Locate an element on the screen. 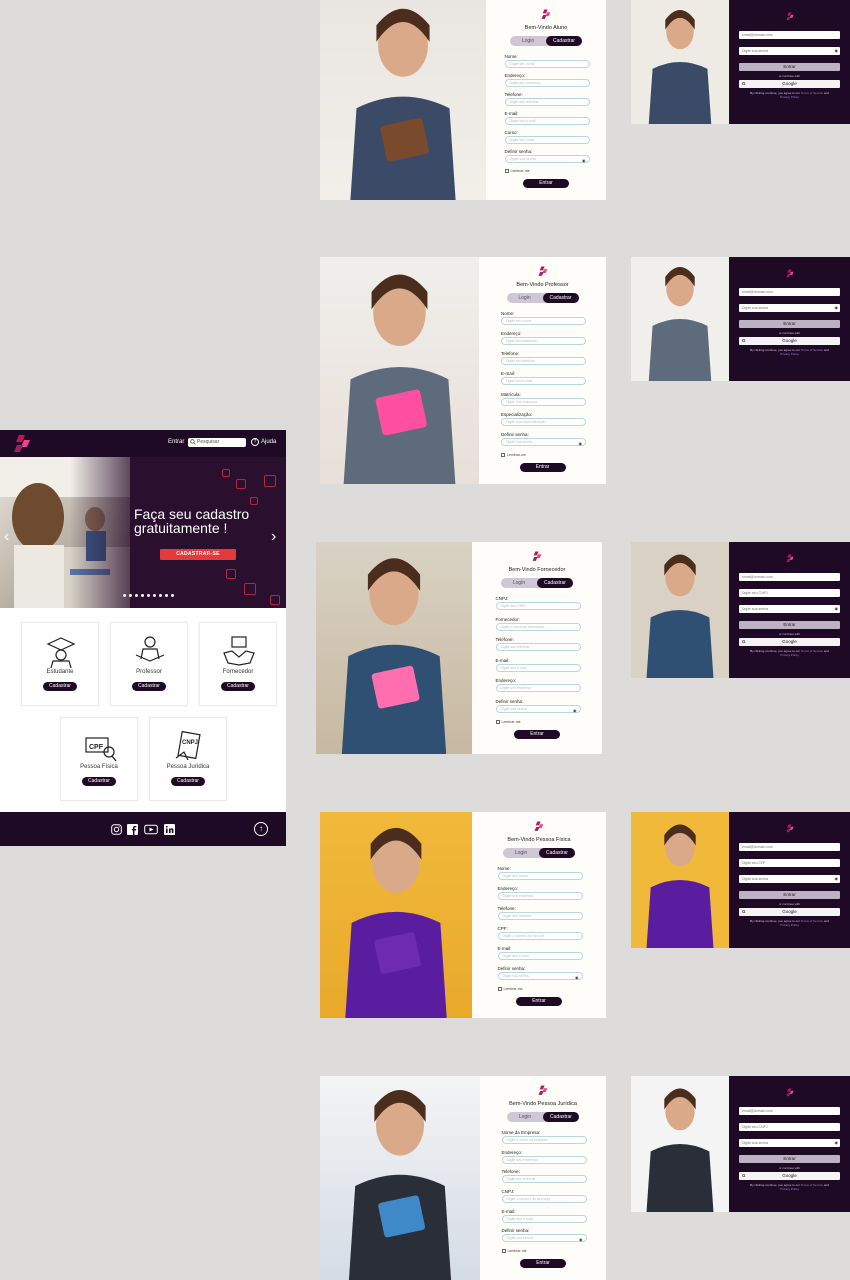 This screenshot has height=1280, width=850. register-individual-button: Cadastrar is located at coordinates (99, 781).